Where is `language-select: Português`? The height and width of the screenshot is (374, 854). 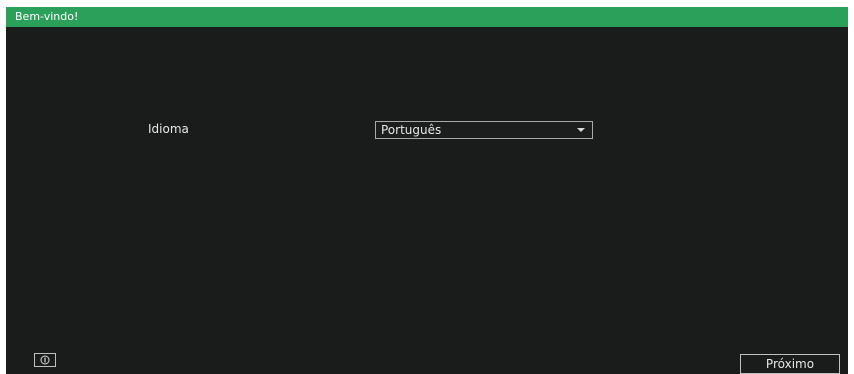
language-select: Português is located at coordinates (484, 130).